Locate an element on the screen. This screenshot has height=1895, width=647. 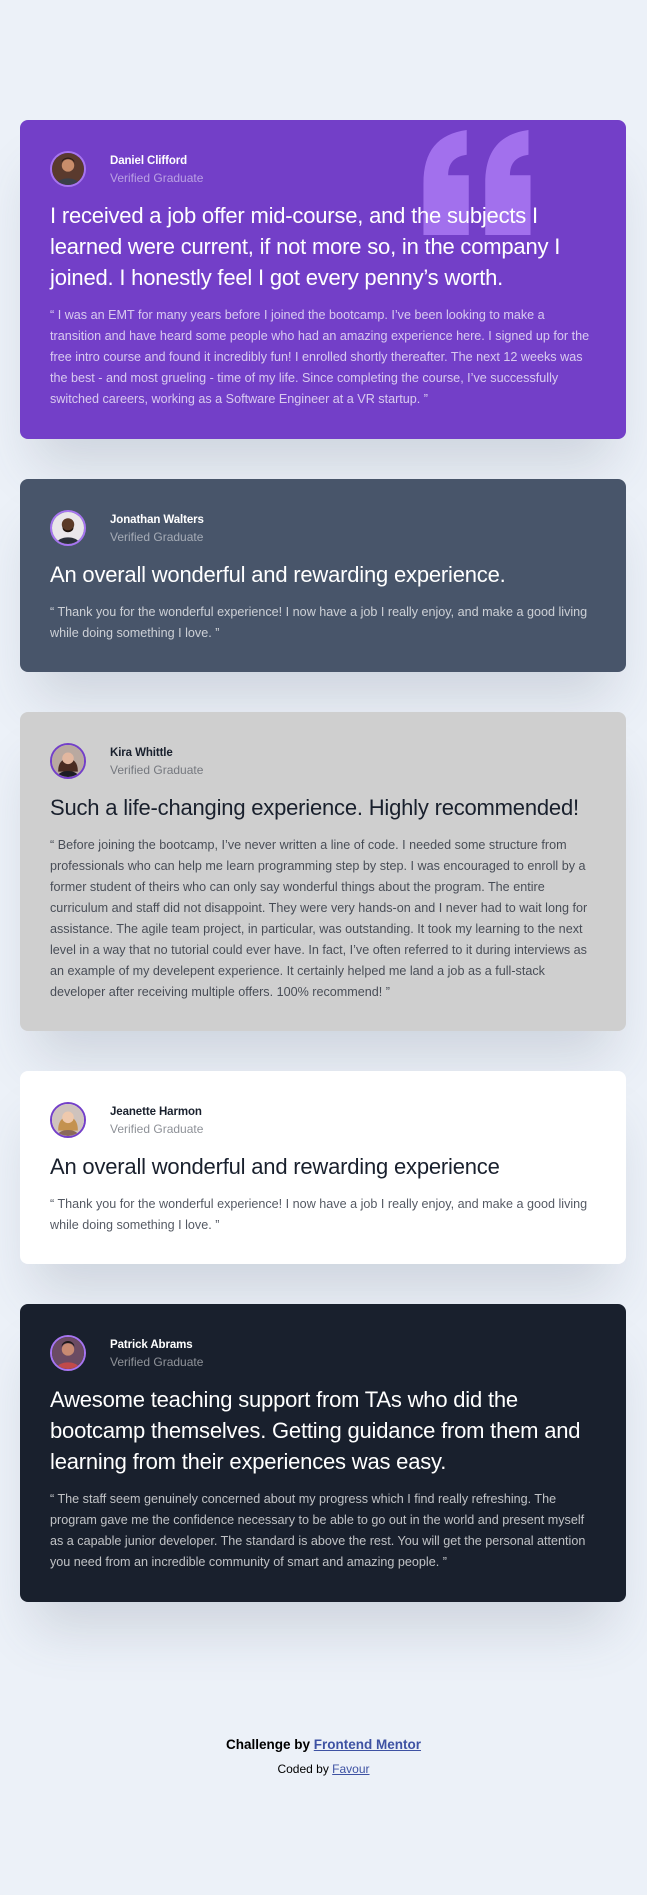
author-name: Jonathan Walters is located at coordinates (157, 519).